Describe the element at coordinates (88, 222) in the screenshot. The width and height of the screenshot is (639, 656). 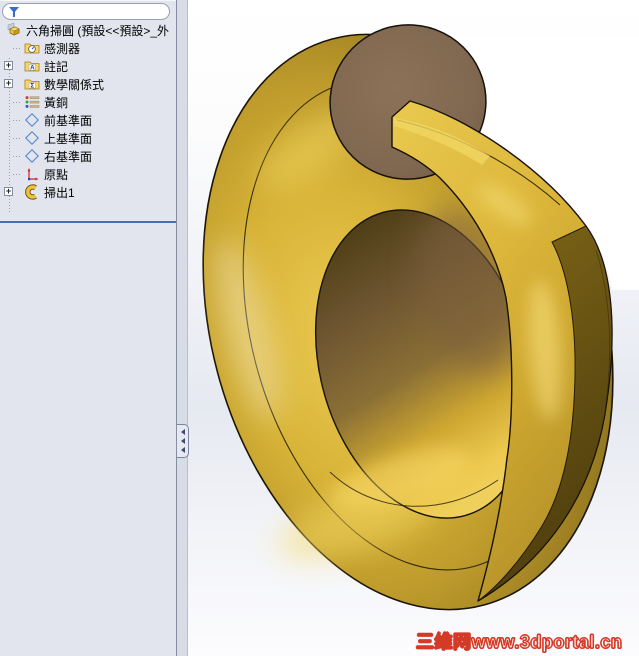
I see `tree-separator-line` at that location.